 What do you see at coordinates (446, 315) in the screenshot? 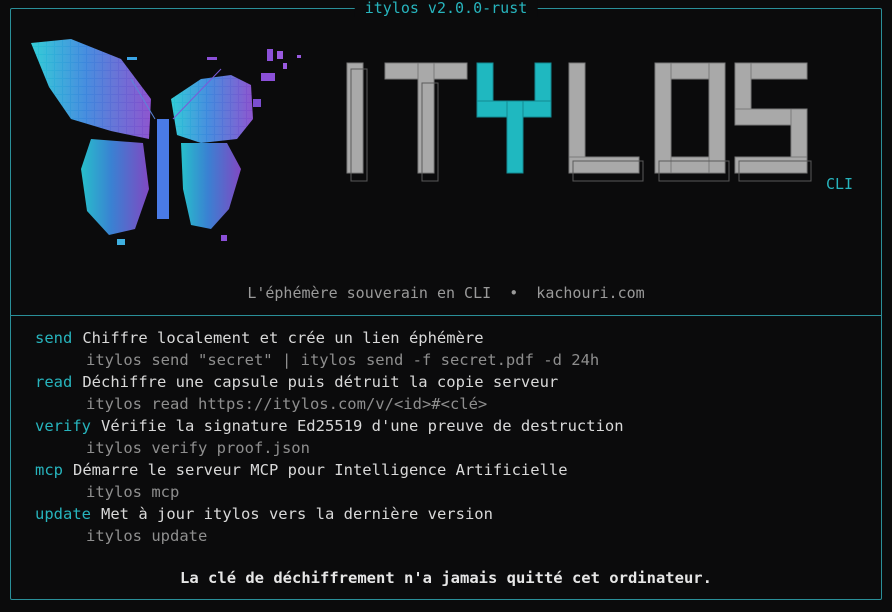
I see `section-divider` at bounding box center [446, 315].